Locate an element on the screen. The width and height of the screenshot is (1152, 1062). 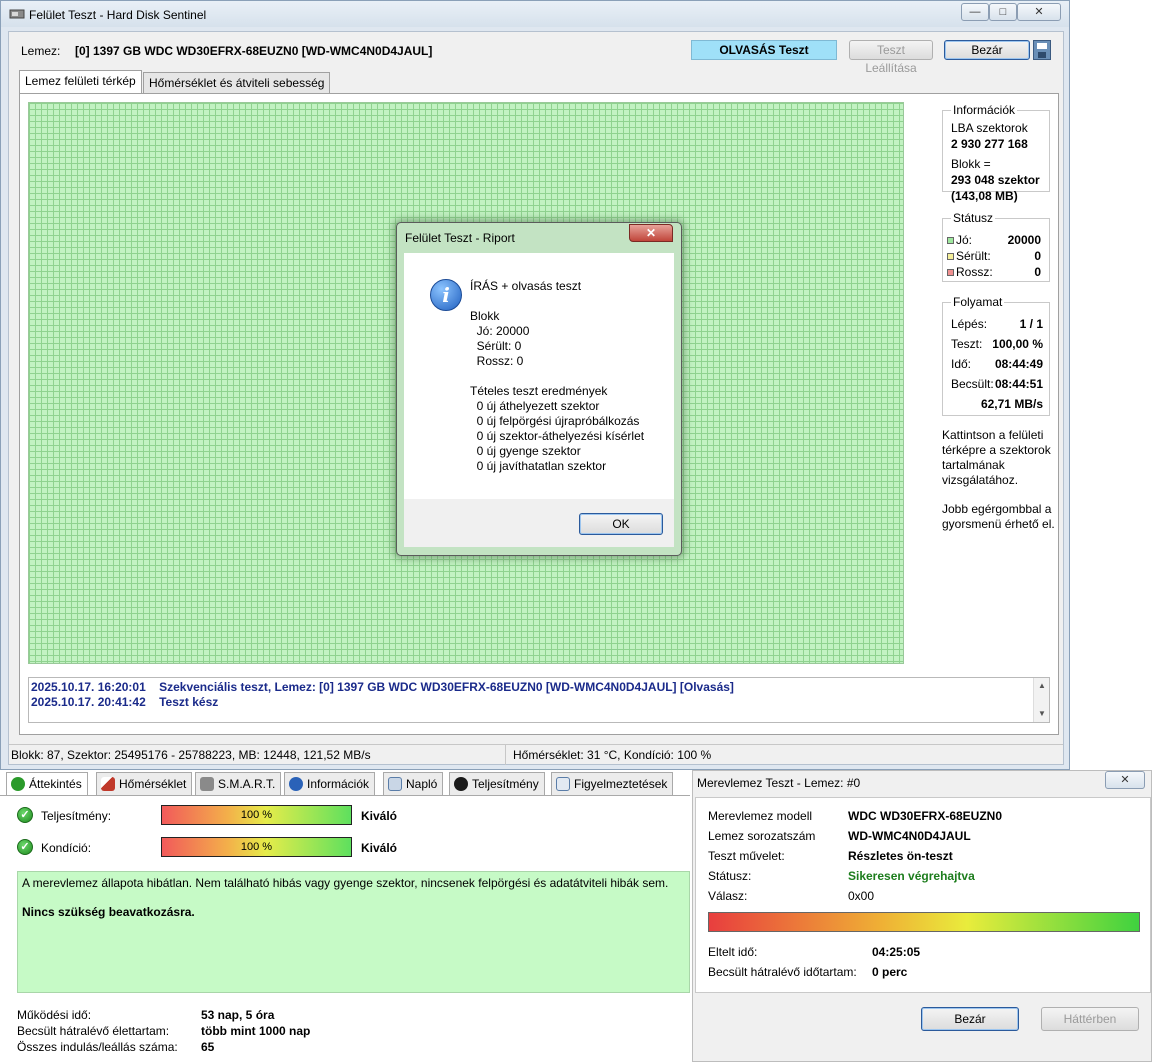
performance-value: 100 % is located at coordinates (256, 815).